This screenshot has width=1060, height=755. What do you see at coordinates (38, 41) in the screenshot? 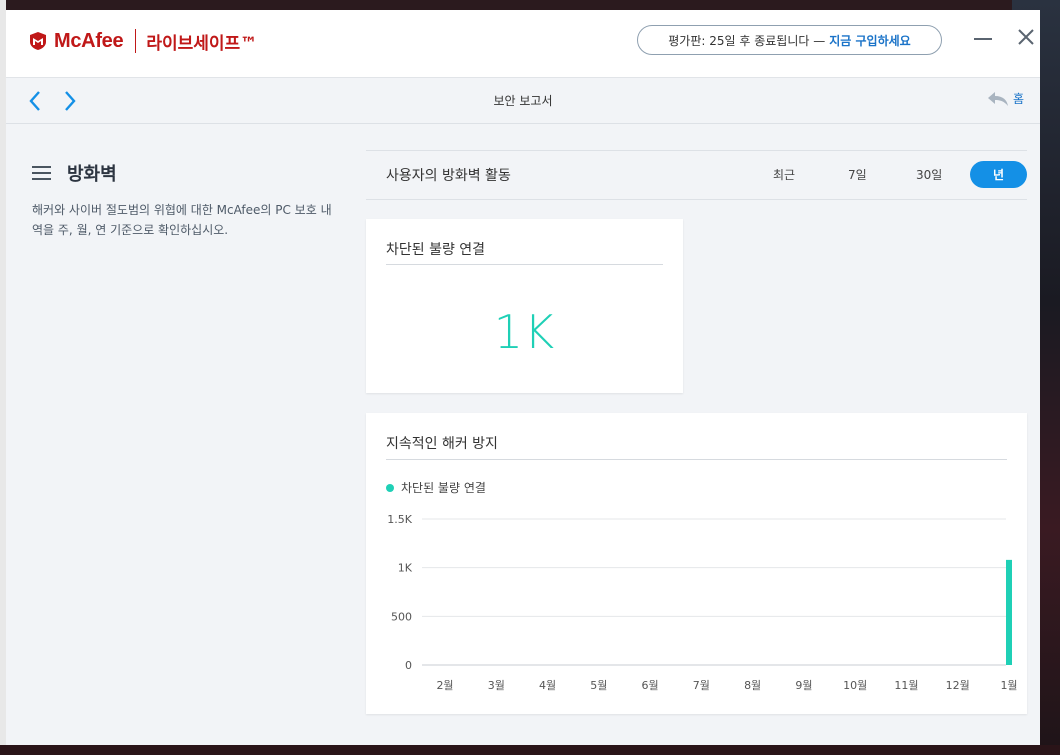
I see `mcafee-shield-icon` at bounding box center [38, 41].